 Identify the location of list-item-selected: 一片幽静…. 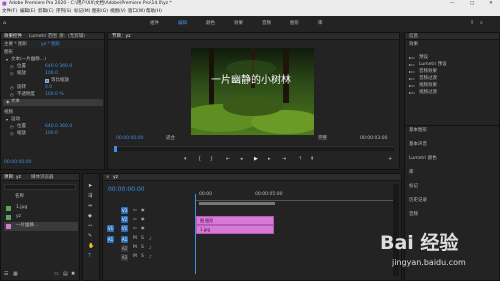
(41, 226).